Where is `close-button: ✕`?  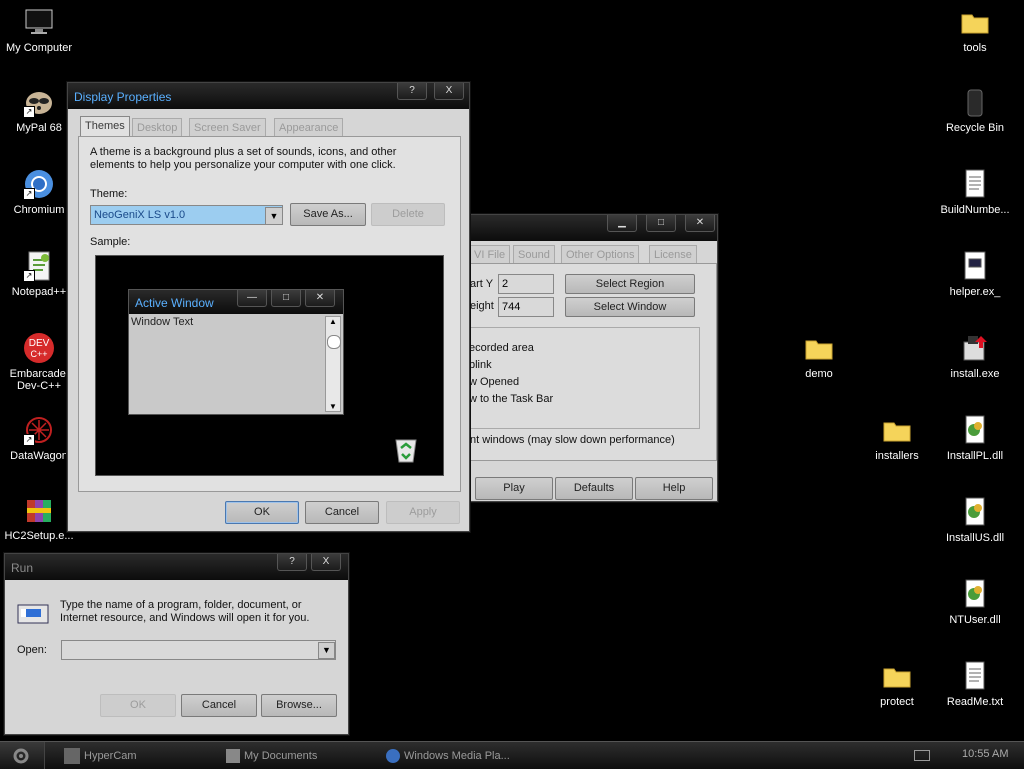 close-button: ✕ is located at coordinates (700, 223).